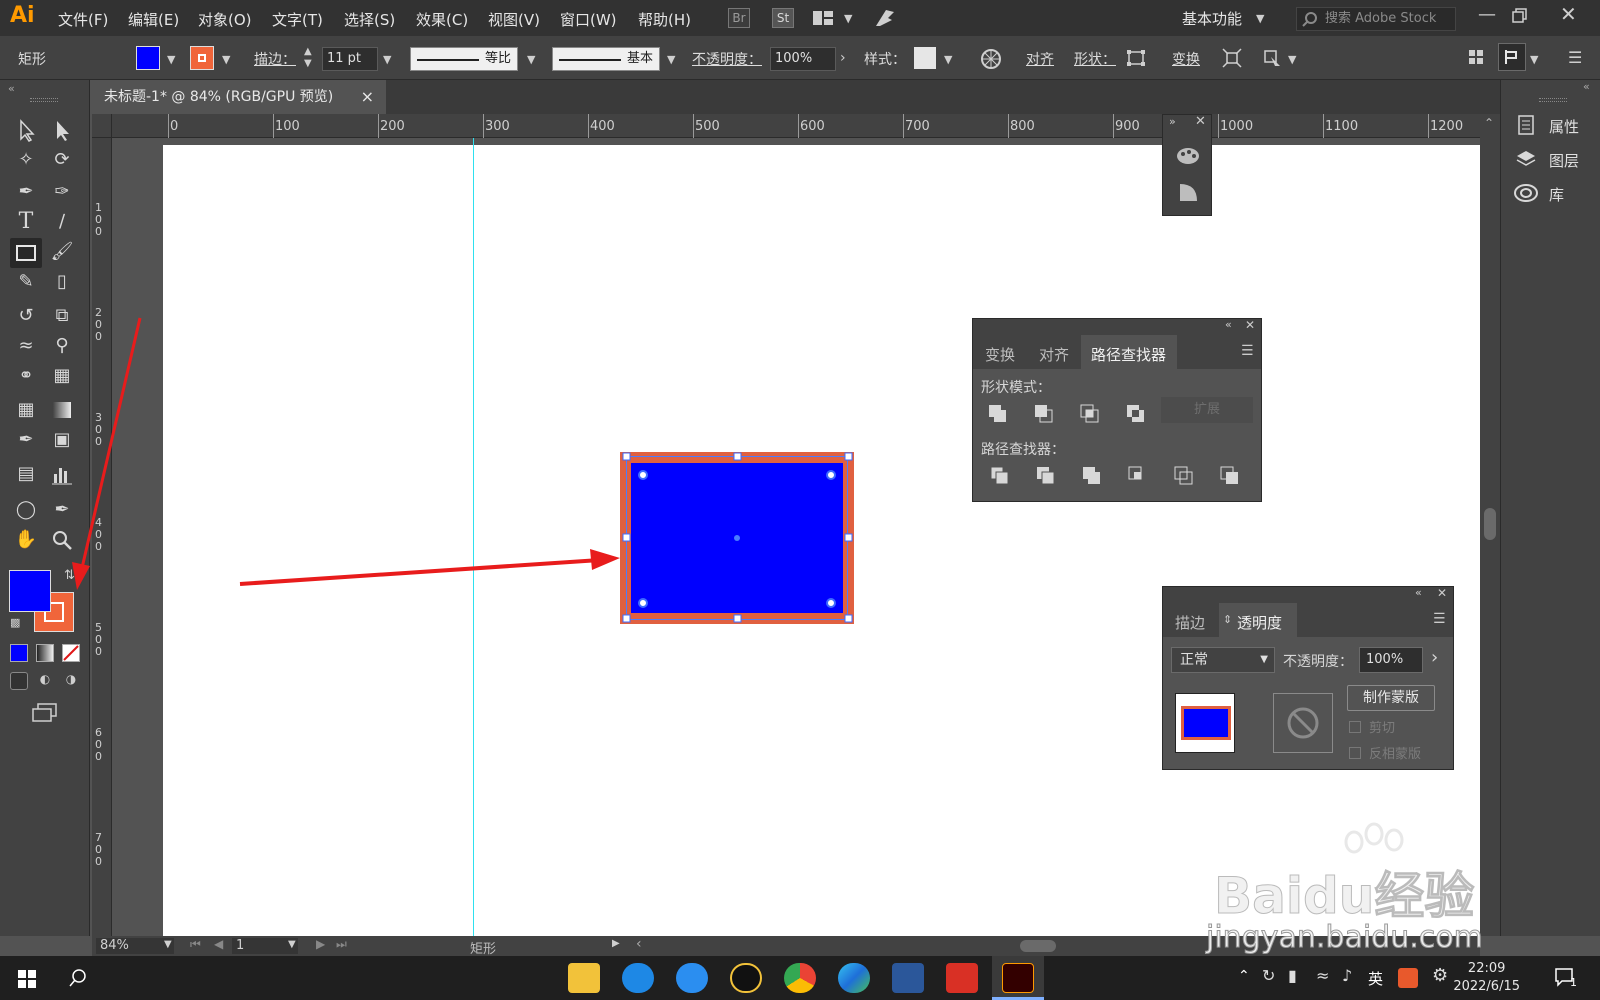  I want to click on grid-panel-icon, so click(1476, 57).